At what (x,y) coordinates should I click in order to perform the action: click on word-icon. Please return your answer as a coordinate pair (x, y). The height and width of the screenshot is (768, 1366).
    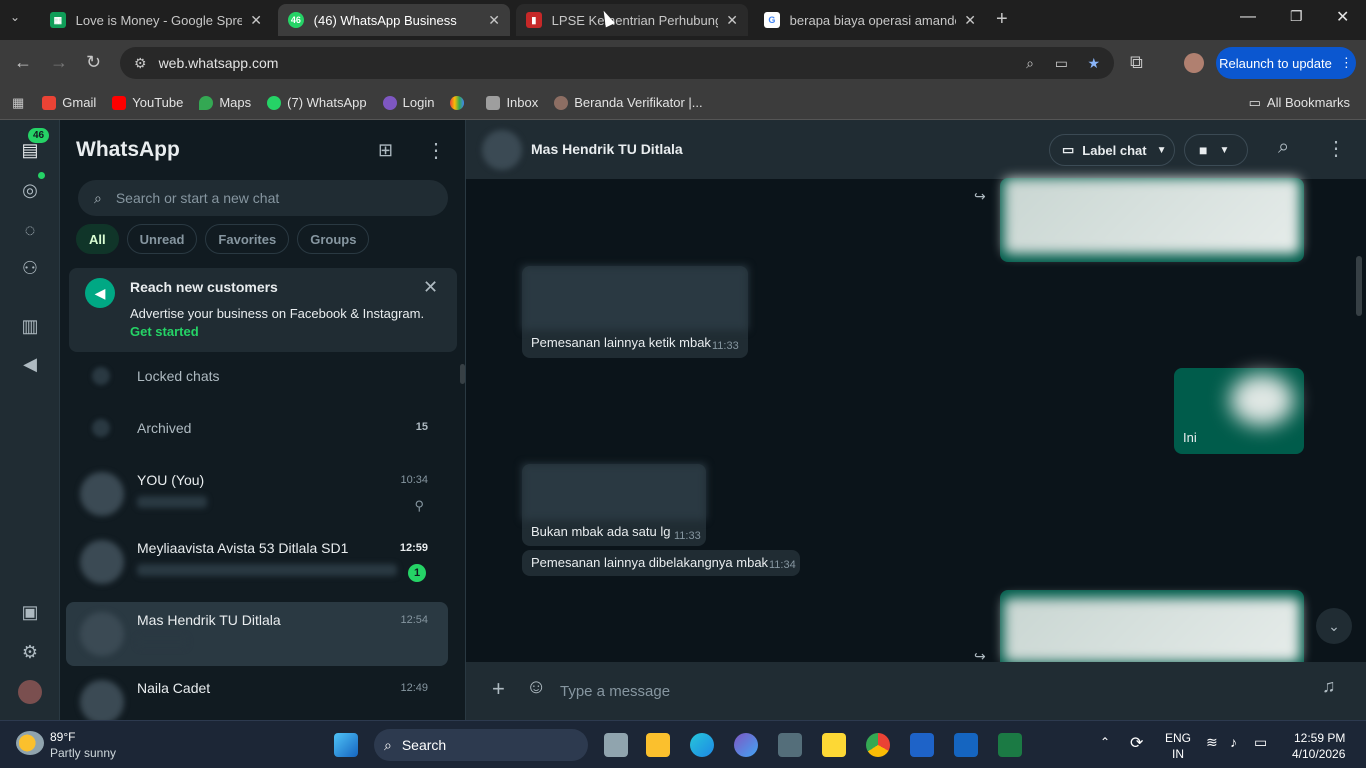
    Looking at the image, I should click on (922, 745).